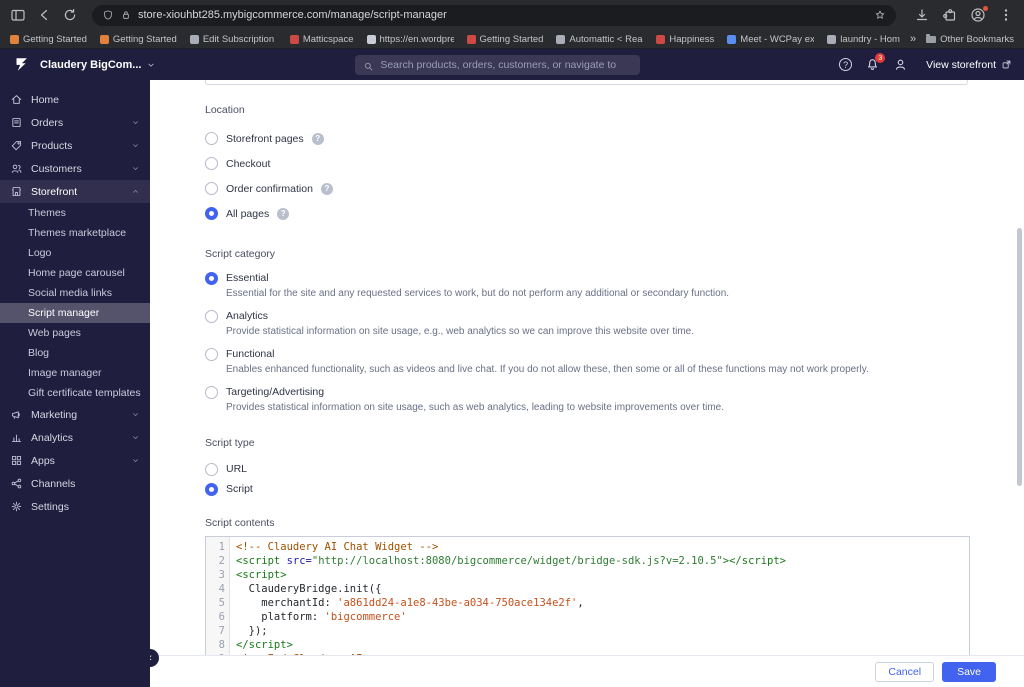  What do you see at coordinates (979, 14) in the screenshot?
I see `browser-profile-icon` at bounding box center [979, 14].